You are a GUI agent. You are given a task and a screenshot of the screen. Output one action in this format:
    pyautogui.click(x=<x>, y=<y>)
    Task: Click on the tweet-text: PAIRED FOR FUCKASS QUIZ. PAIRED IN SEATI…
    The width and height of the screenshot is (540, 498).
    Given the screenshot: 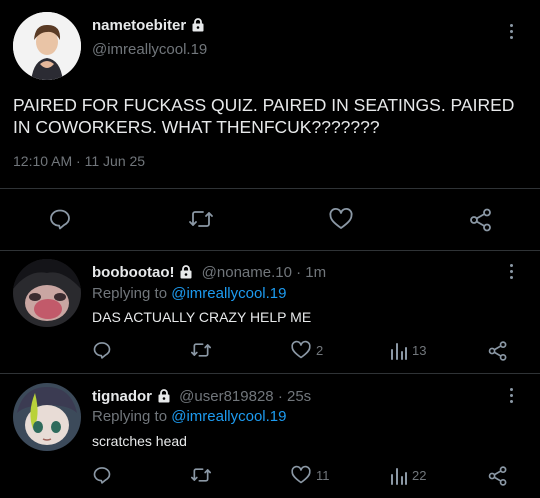 What is the action you would take?
    pyautogui.click(x=264, y=116)
    